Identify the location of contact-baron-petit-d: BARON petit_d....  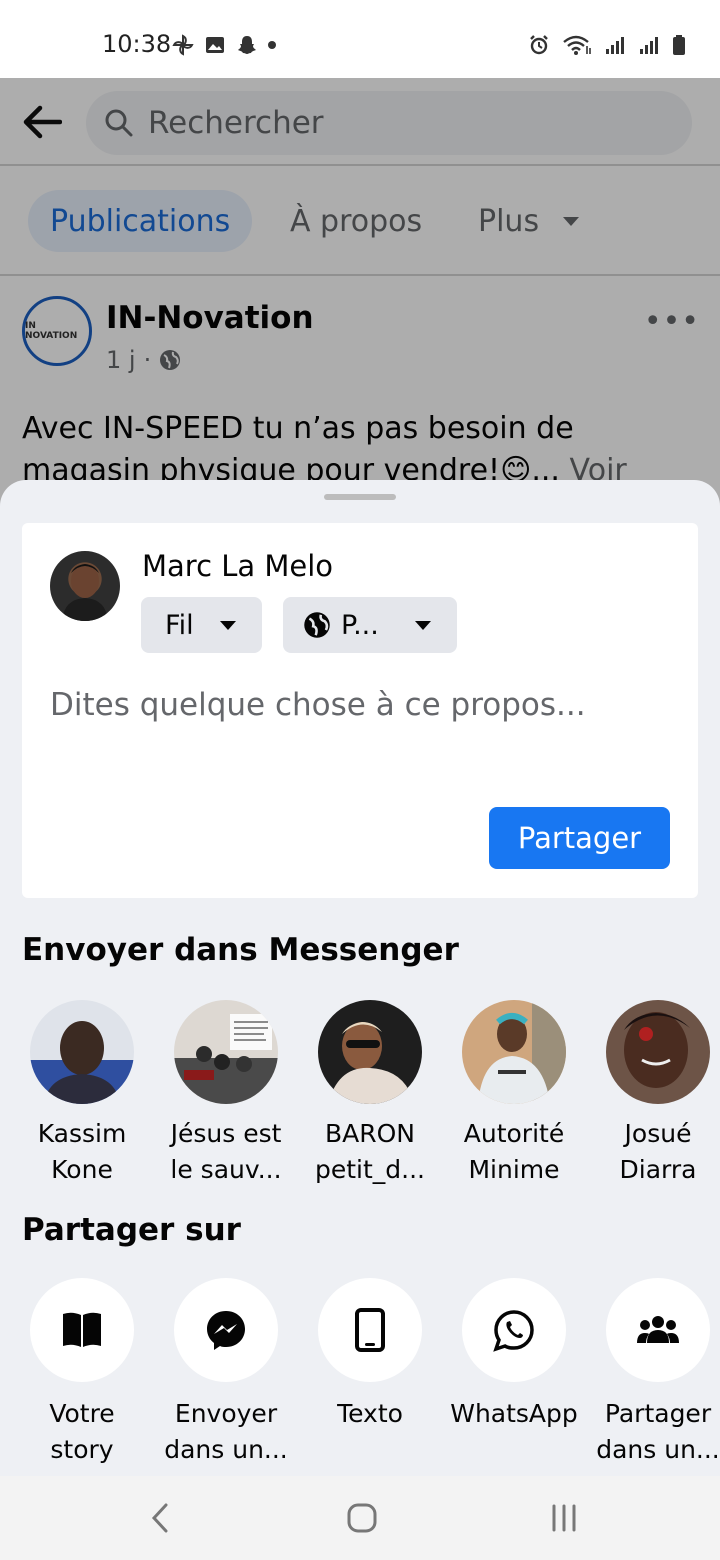
(370, 1094).